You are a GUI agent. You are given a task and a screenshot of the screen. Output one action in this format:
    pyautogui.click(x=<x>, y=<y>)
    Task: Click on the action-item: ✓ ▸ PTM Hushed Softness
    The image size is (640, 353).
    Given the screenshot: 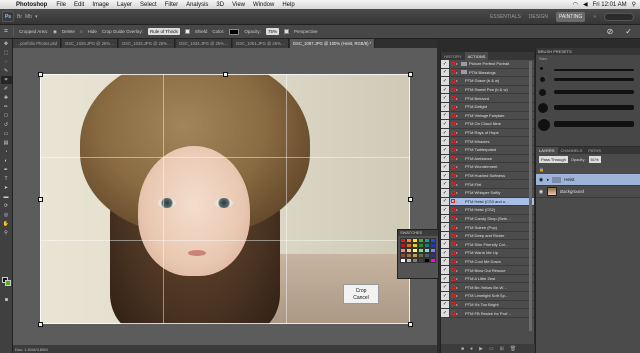 What is the action you would take?
    pyautogui.click(x=487, y=176)
    